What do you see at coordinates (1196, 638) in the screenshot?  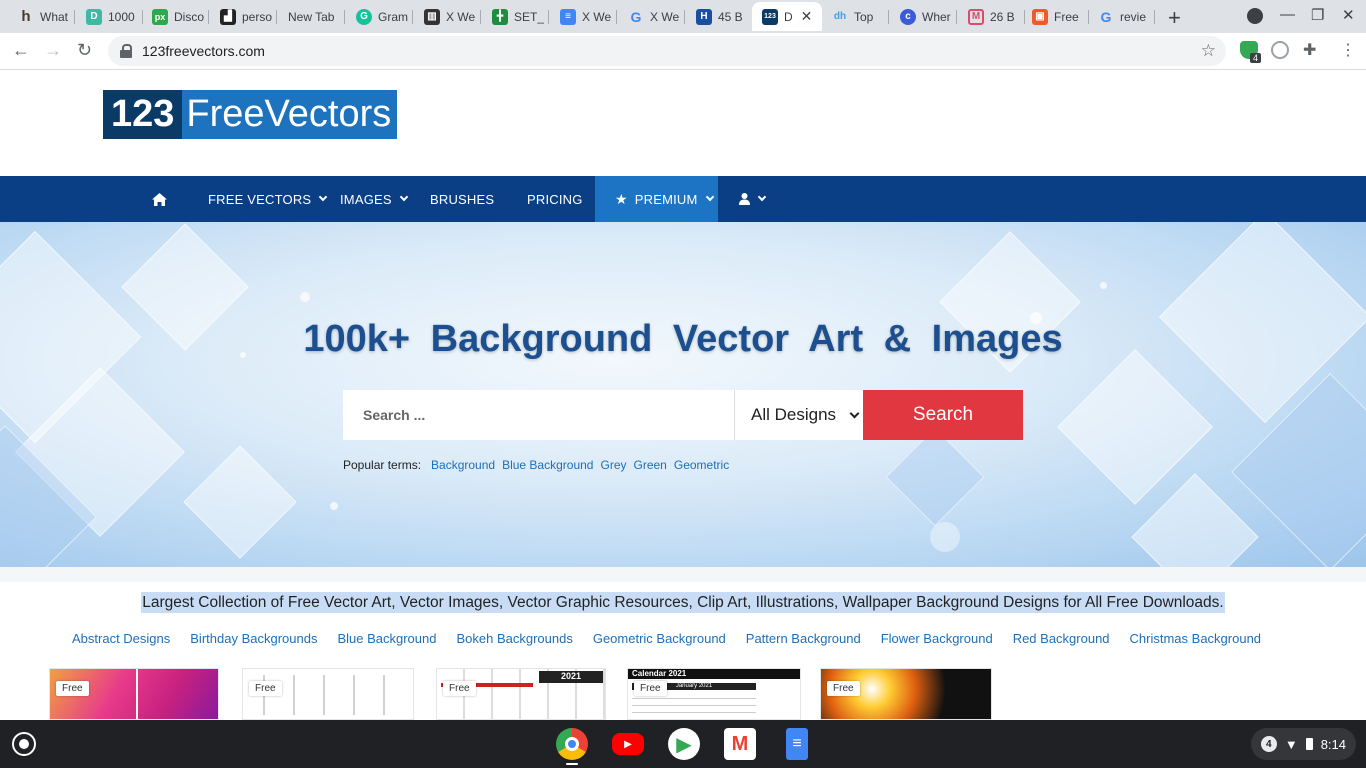 I see `category-link: Christmas Background` at bounding box center [1196, 638].